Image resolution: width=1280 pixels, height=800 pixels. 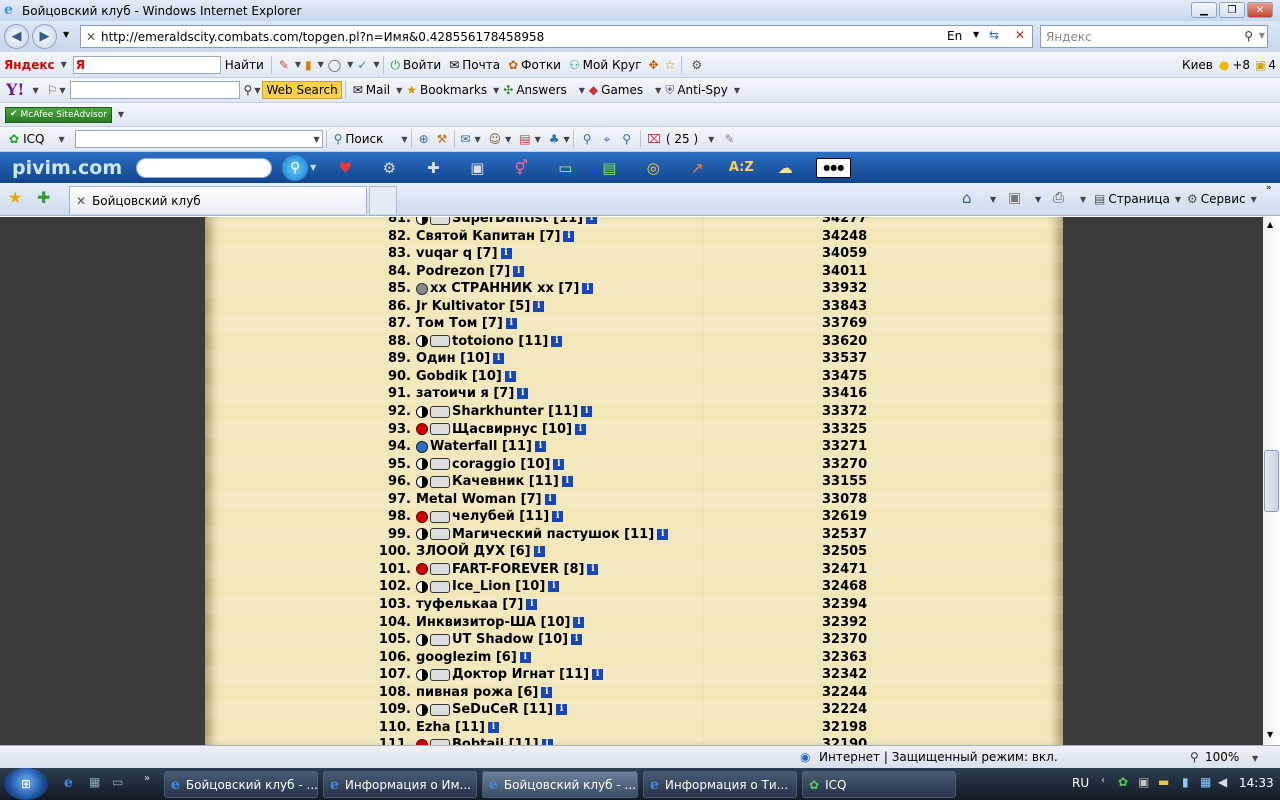 I want to click on stop-icon: ✕, so click(x=1020, y=35).